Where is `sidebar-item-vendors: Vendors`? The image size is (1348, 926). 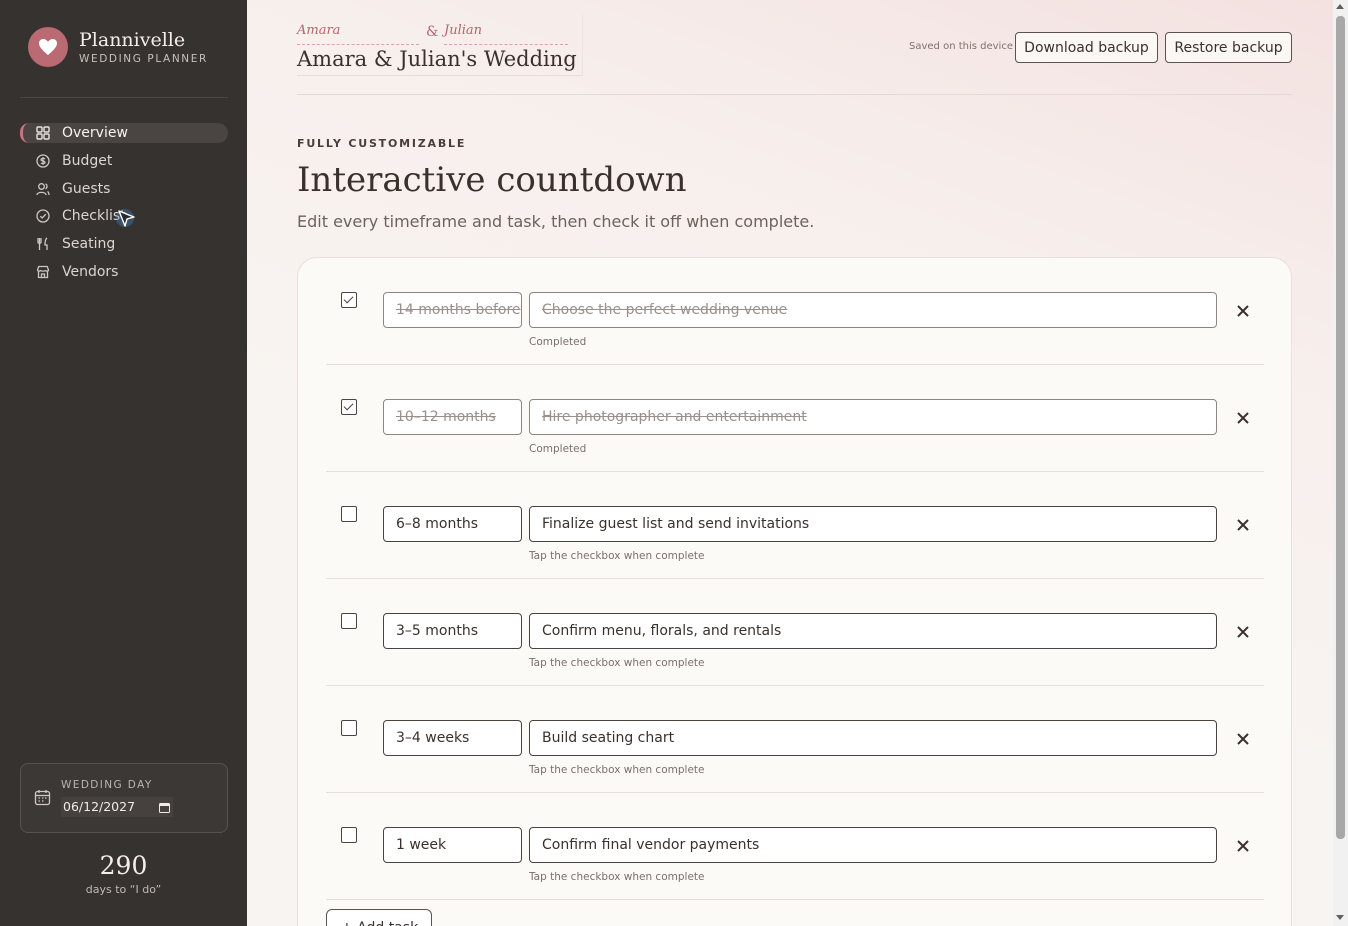
sidebar-item-vendors: Vendors is located at coordinates (124, 272).